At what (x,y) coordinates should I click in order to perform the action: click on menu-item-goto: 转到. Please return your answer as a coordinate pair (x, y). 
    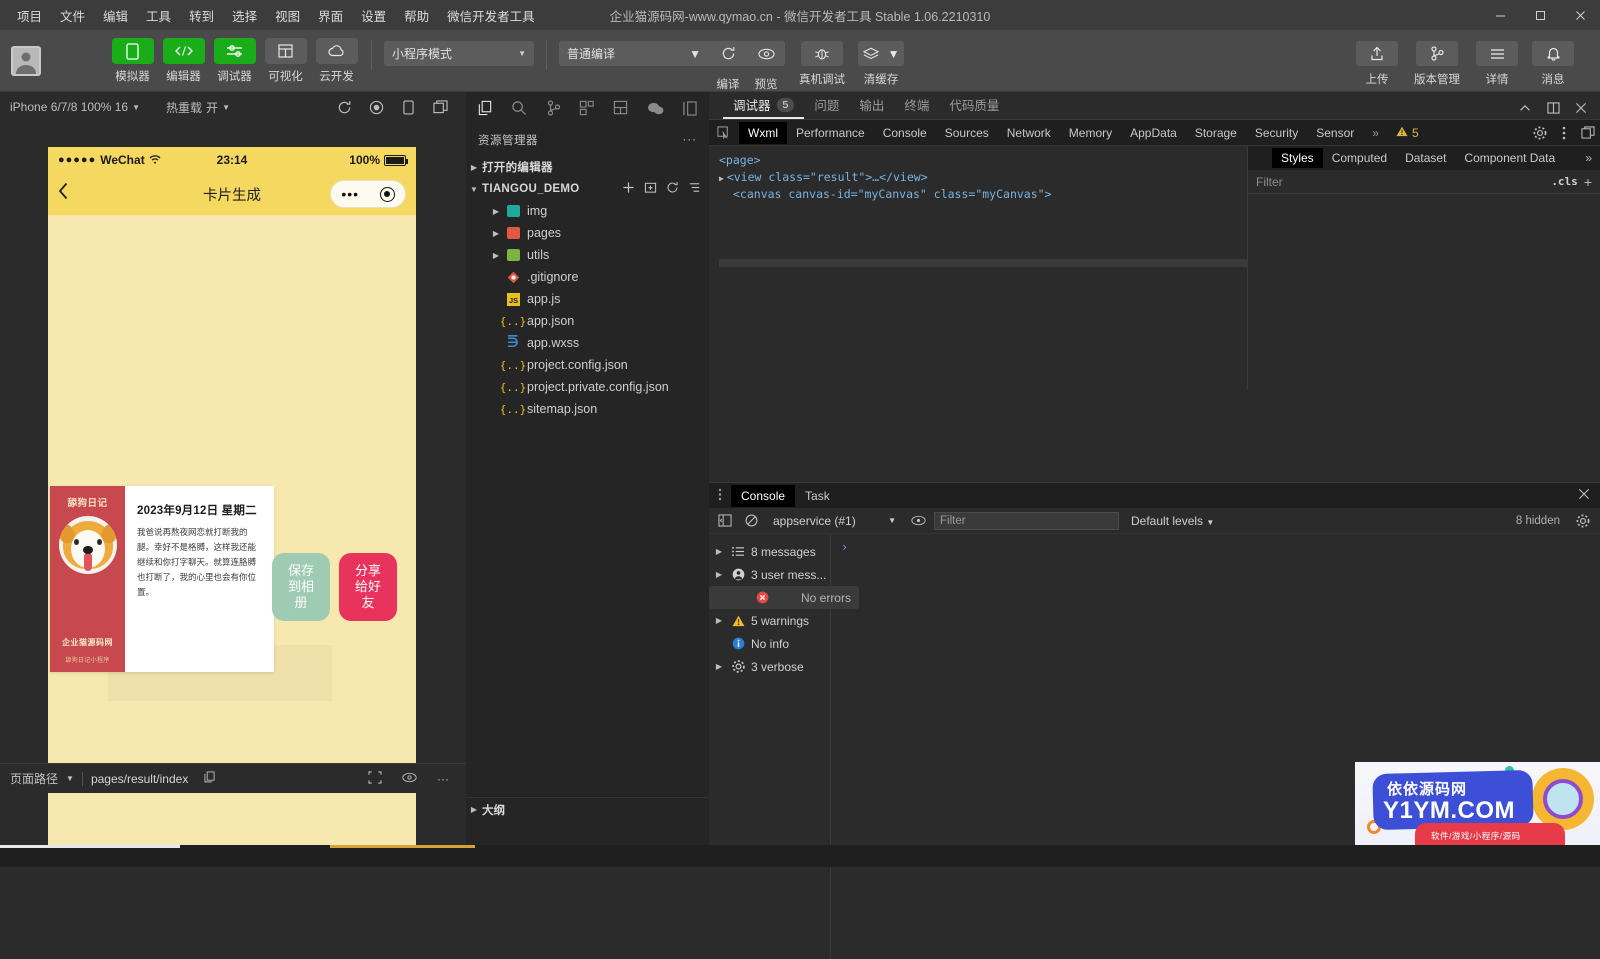
    Looking at the image, I should click on (201, 15).